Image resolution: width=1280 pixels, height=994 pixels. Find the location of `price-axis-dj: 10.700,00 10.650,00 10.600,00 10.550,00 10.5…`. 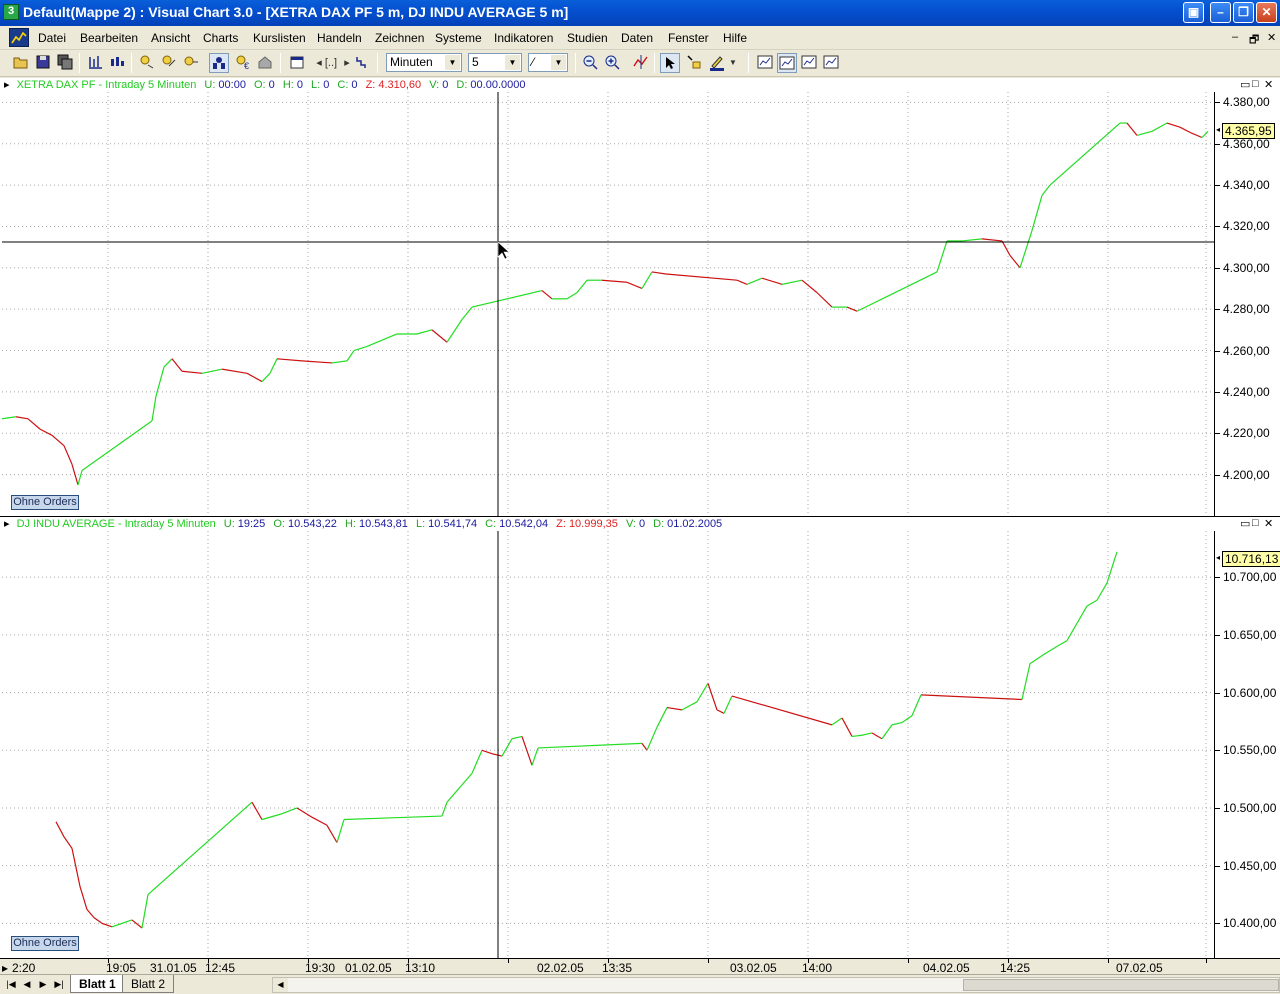

price-axis-dj: 10.700,00 10.650,00 10.600,00 10.550,00 10.5… is located at coordinates (1247, 744).